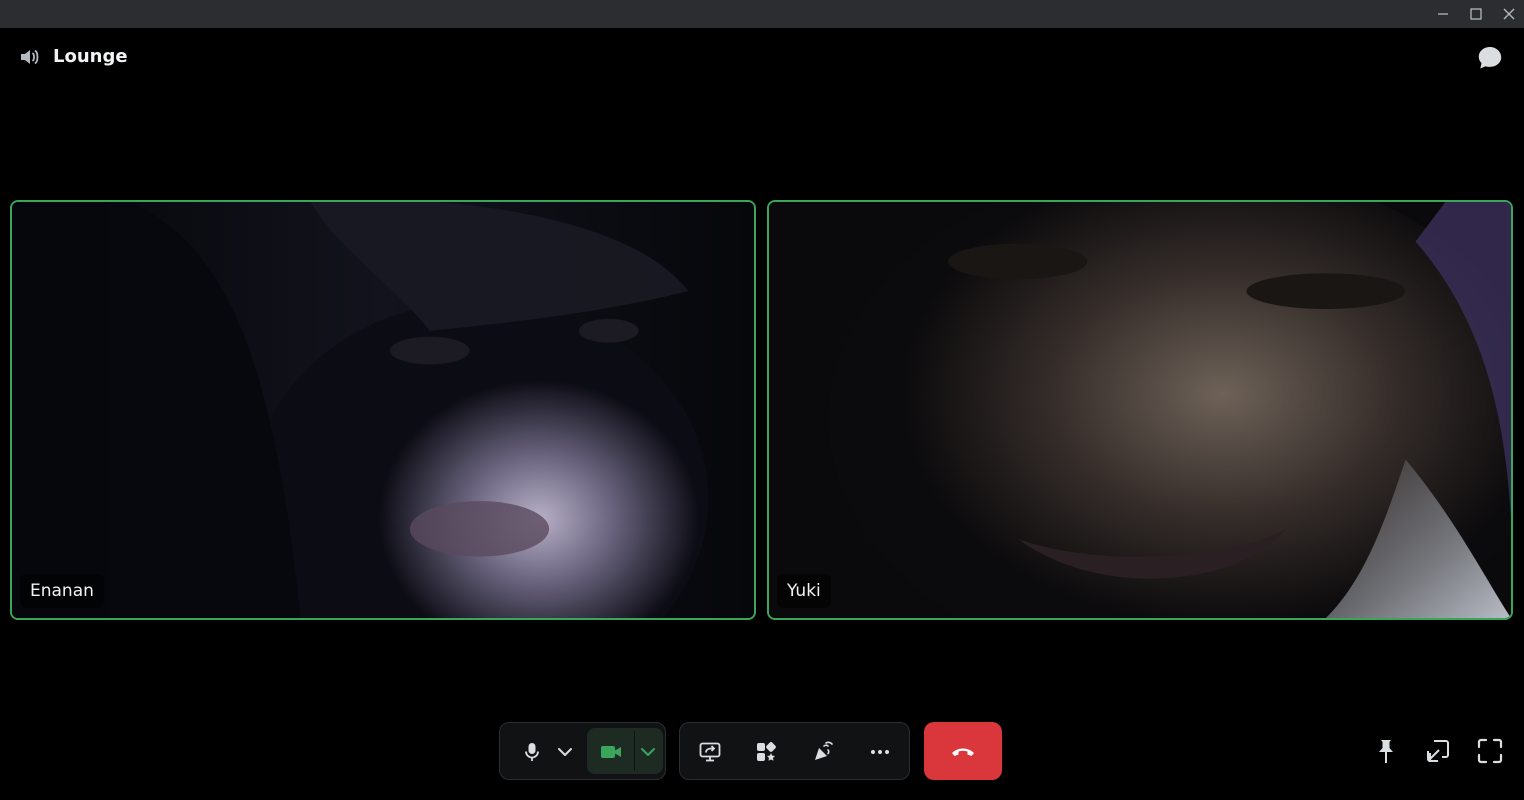 The image size is (1524, 800). I want to click on camera-options-button, so click(648, 752).